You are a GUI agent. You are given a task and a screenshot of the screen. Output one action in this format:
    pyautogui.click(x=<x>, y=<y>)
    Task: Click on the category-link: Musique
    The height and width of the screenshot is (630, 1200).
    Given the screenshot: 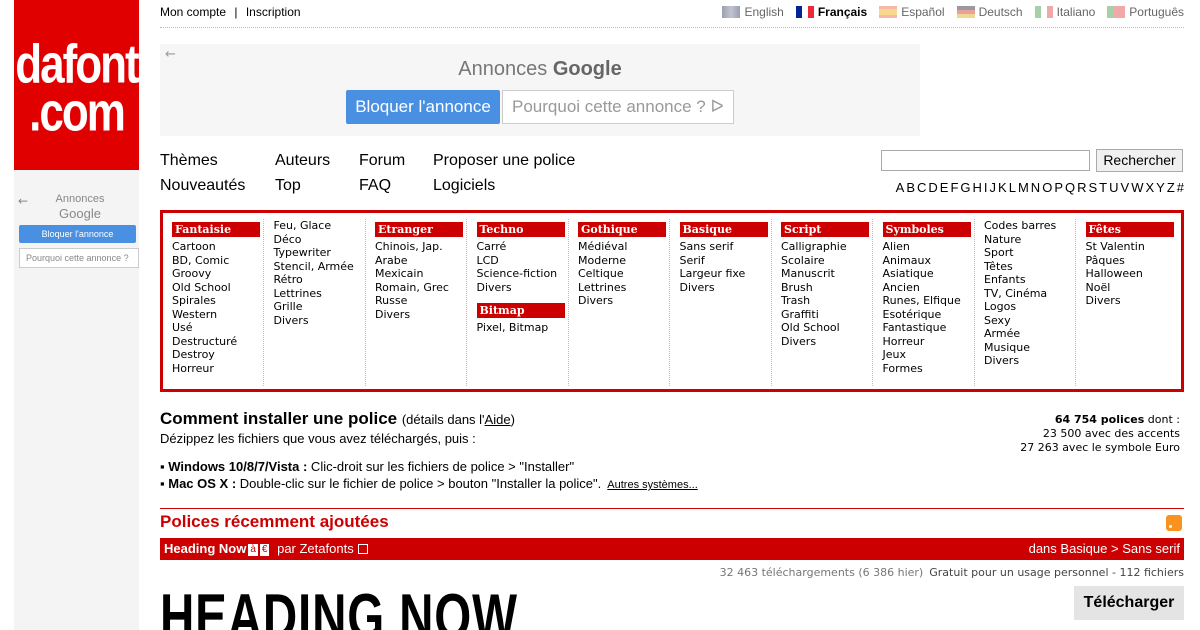 What is the action you would take?
    pyautogui.click(x=1029, y=348)
    